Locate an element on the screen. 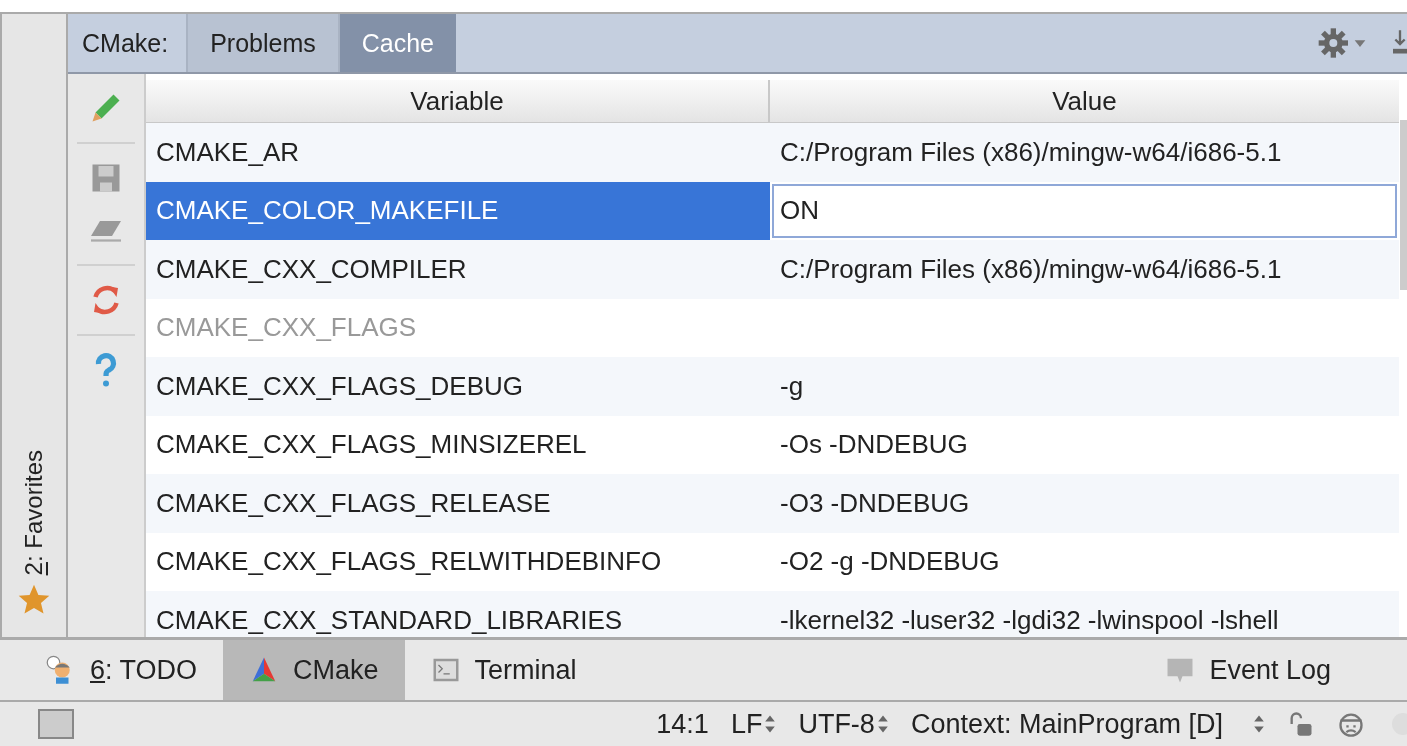 The image size is (1407, 746). favorites-tab: 2: Favorites is located at coordinates (34, 533).